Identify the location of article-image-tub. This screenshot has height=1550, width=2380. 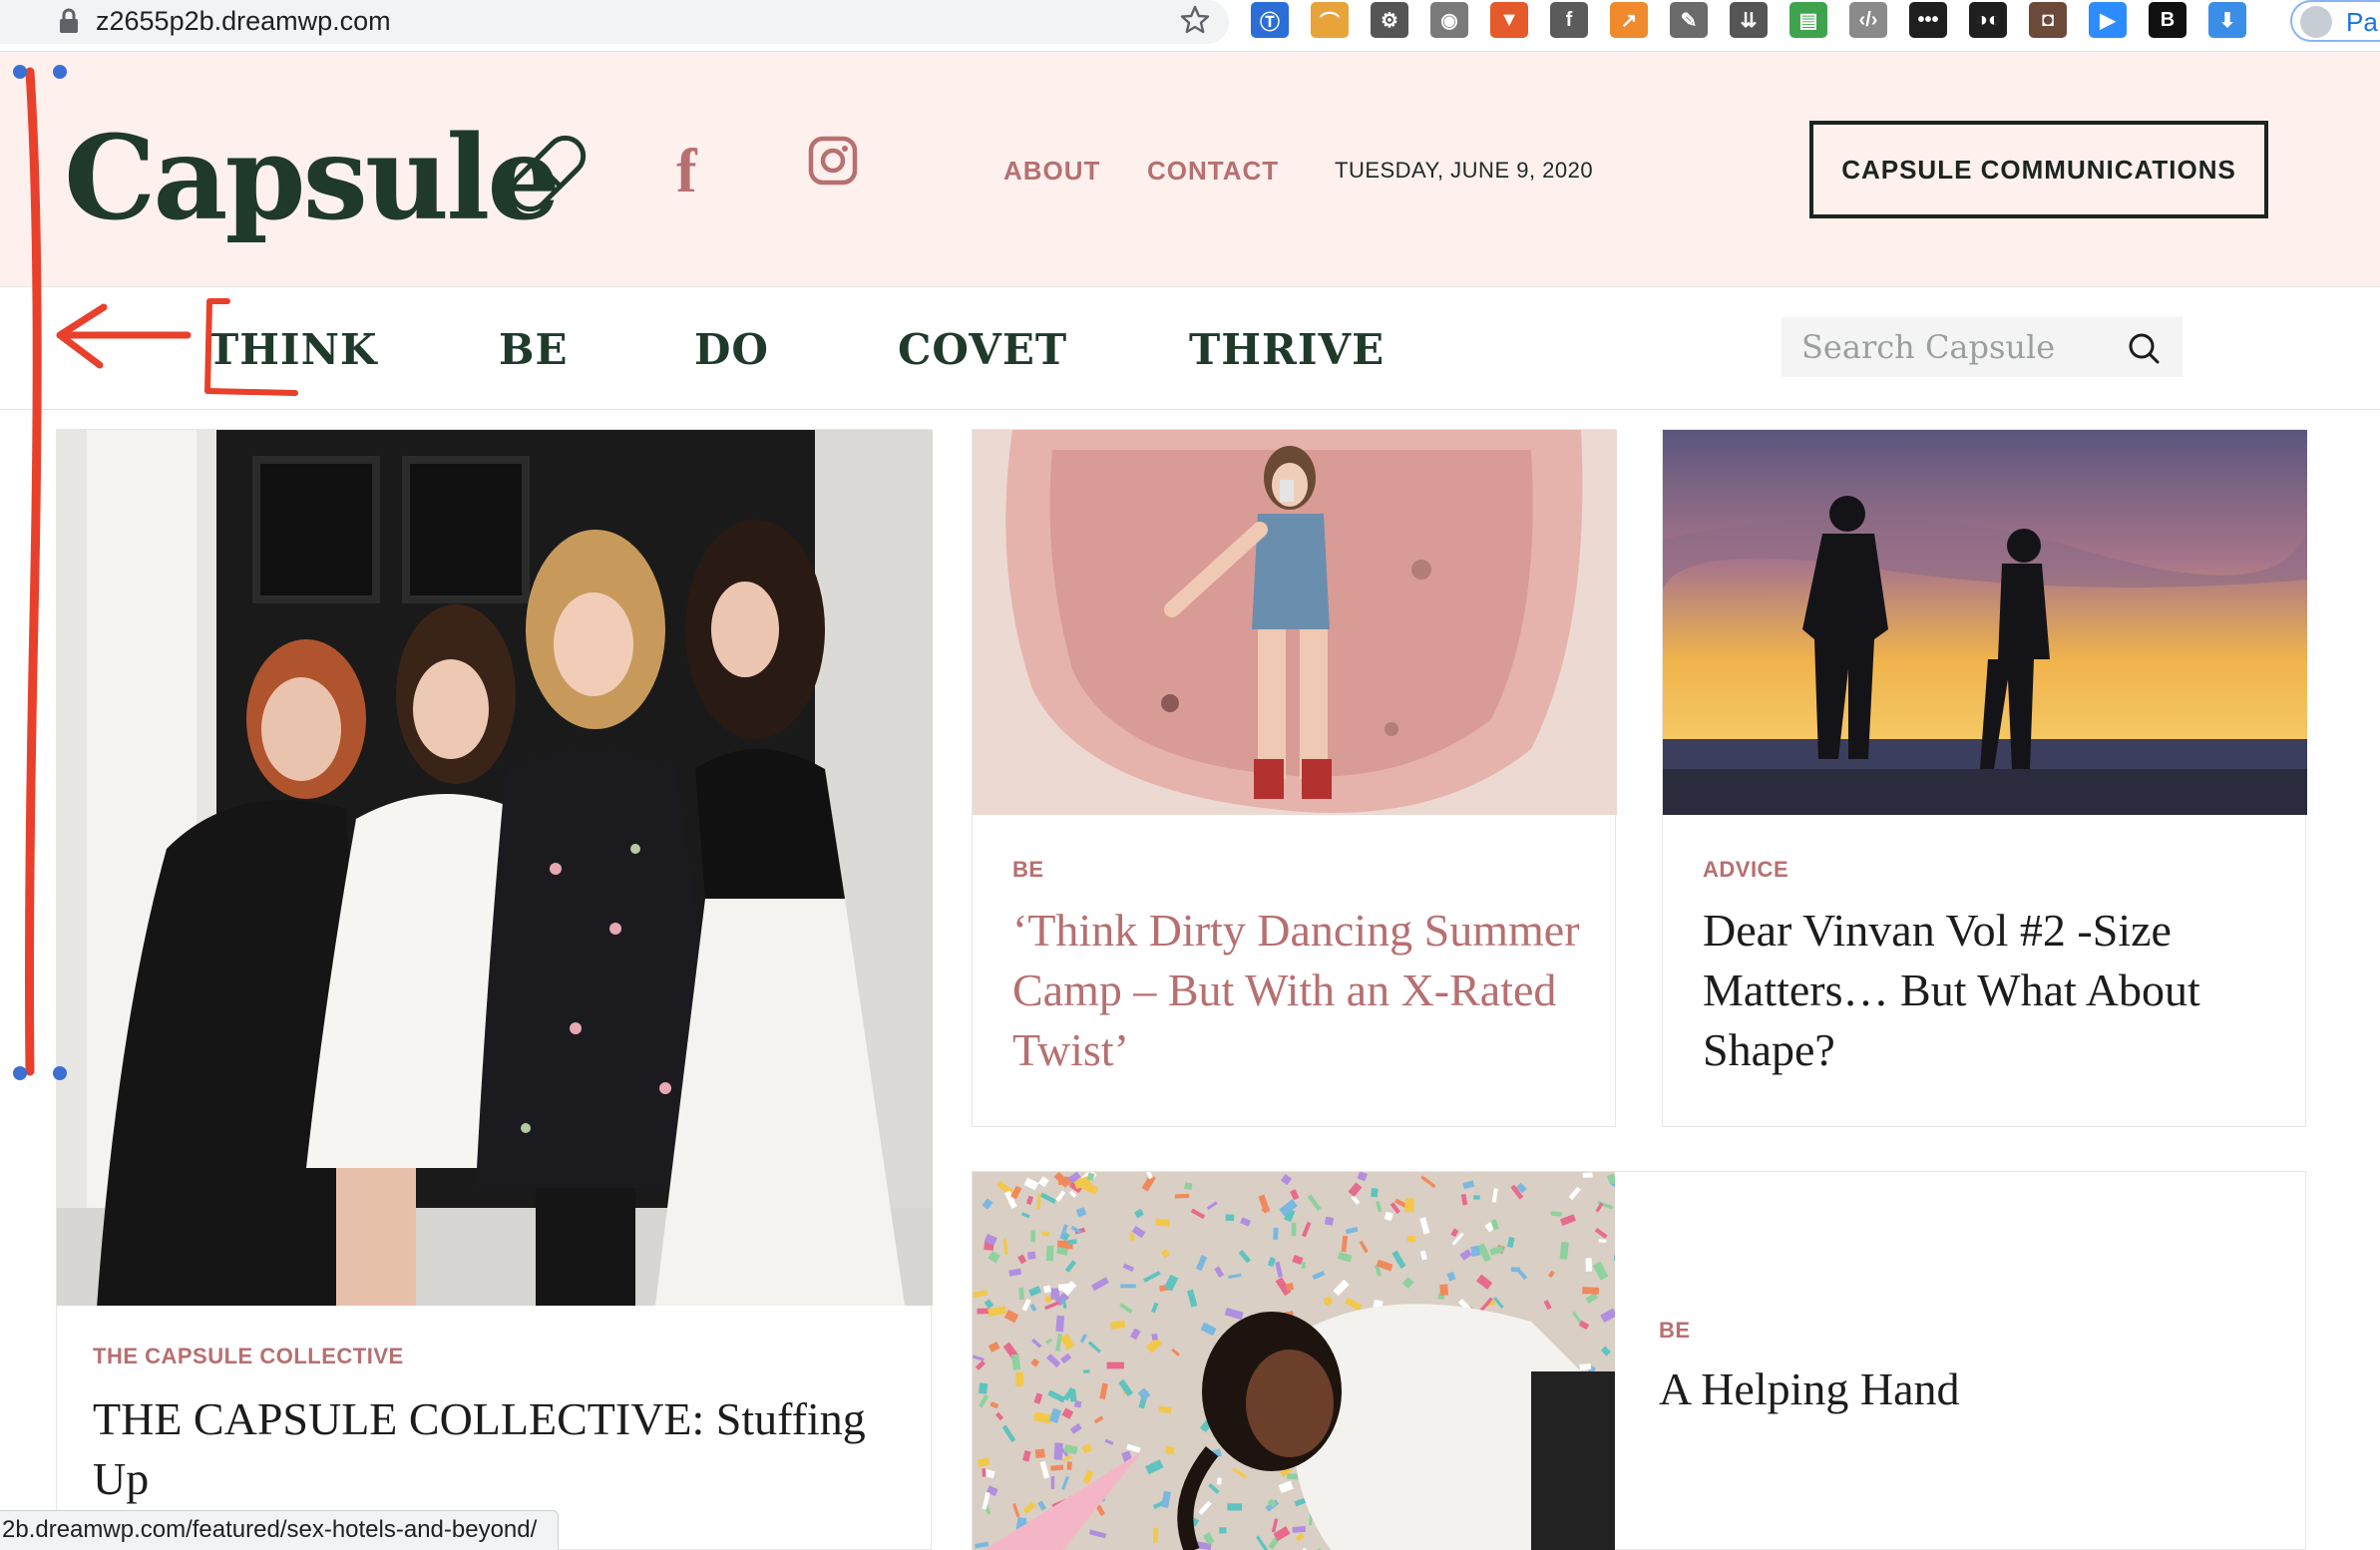
(1295, 622).